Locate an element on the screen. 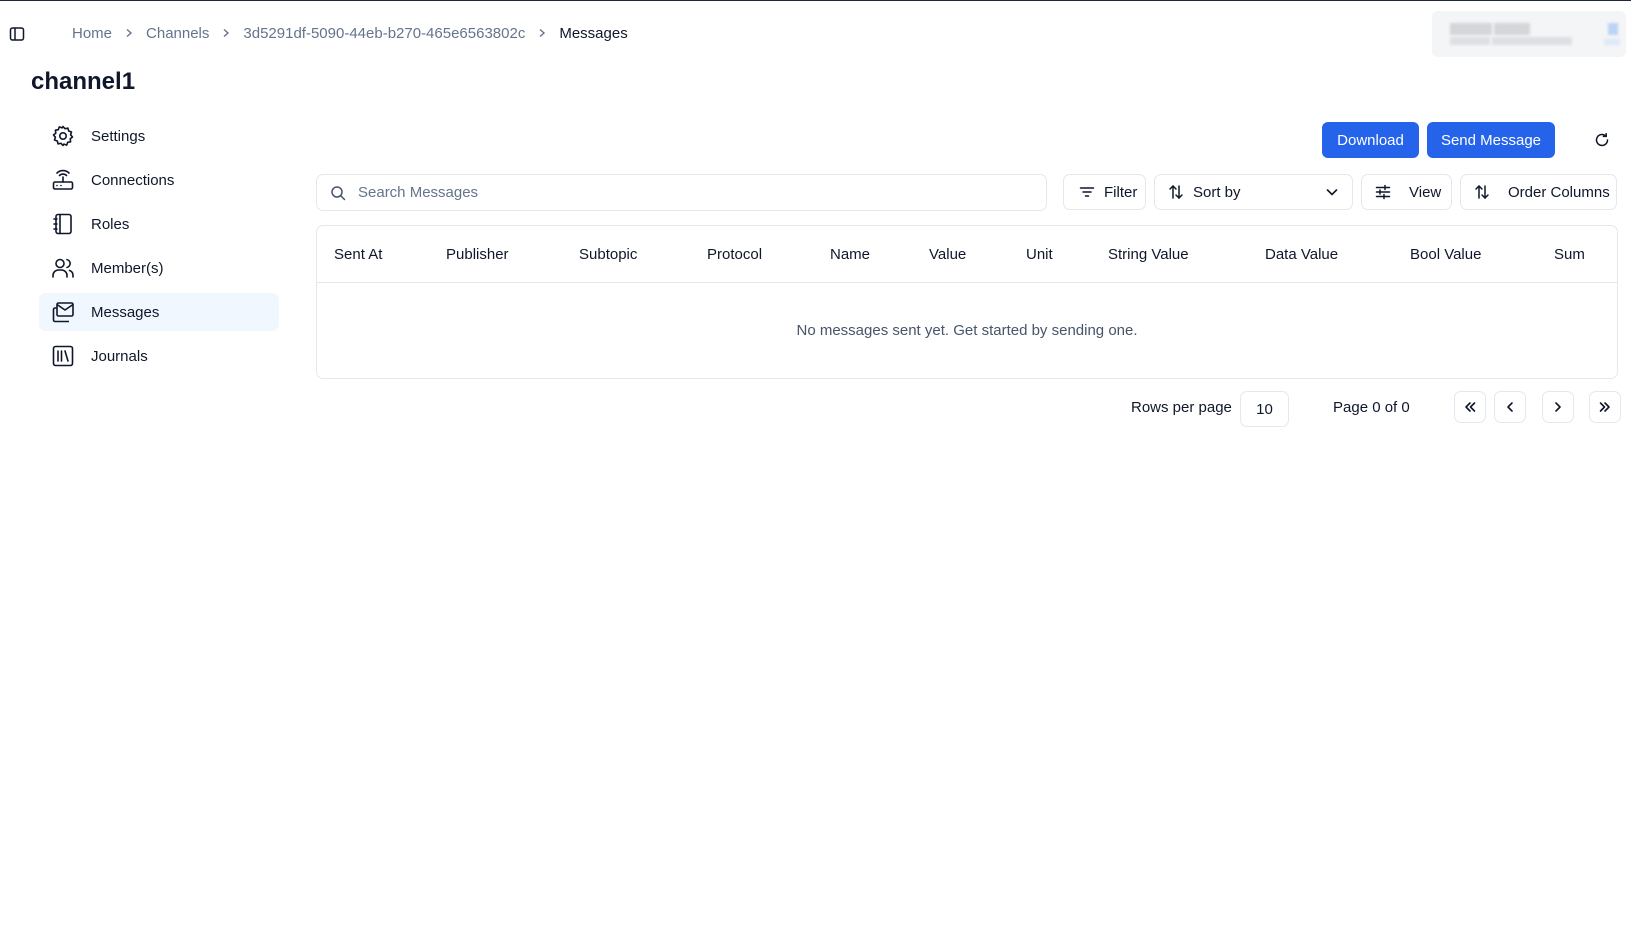  sidebar-item-members: Member(s) is located at coordinates (159, 268).